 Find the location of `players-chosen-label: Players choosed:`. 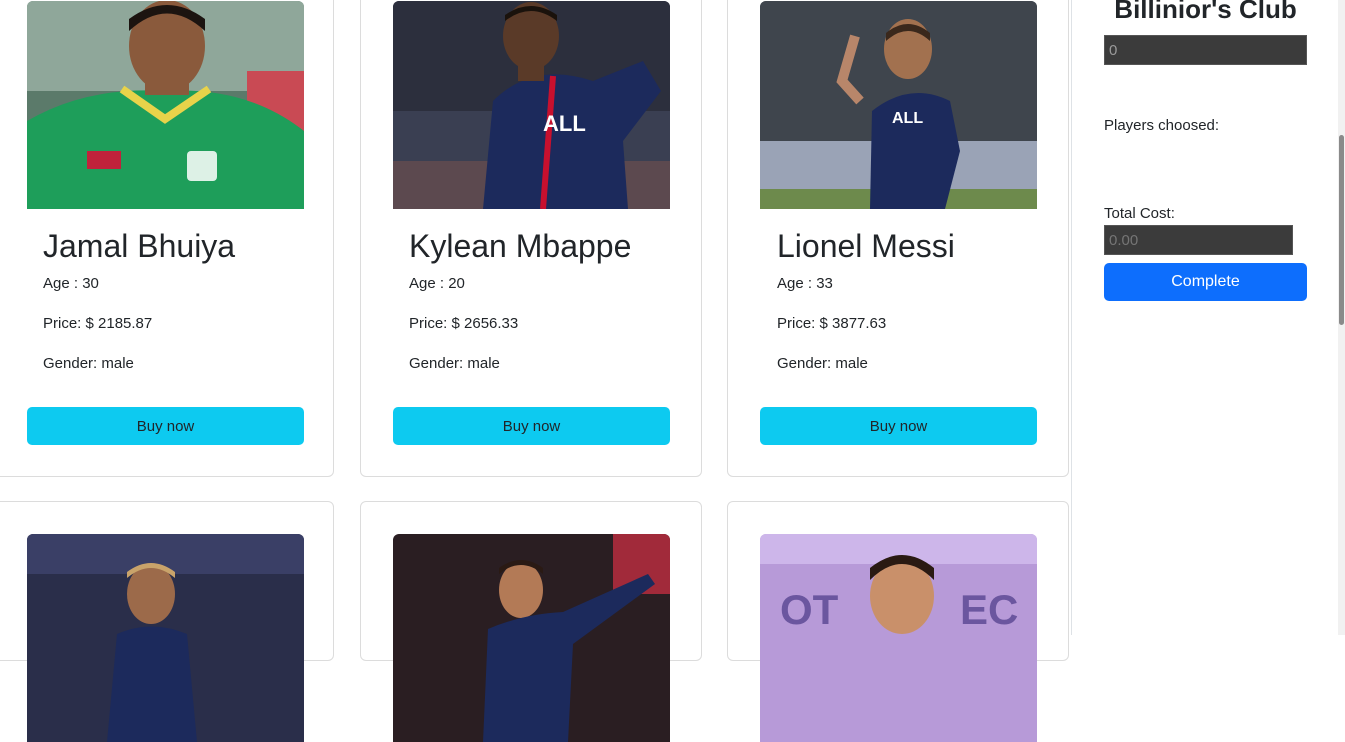

players-chosen-label: Players choosed: is located at coordinates (1162, 125).